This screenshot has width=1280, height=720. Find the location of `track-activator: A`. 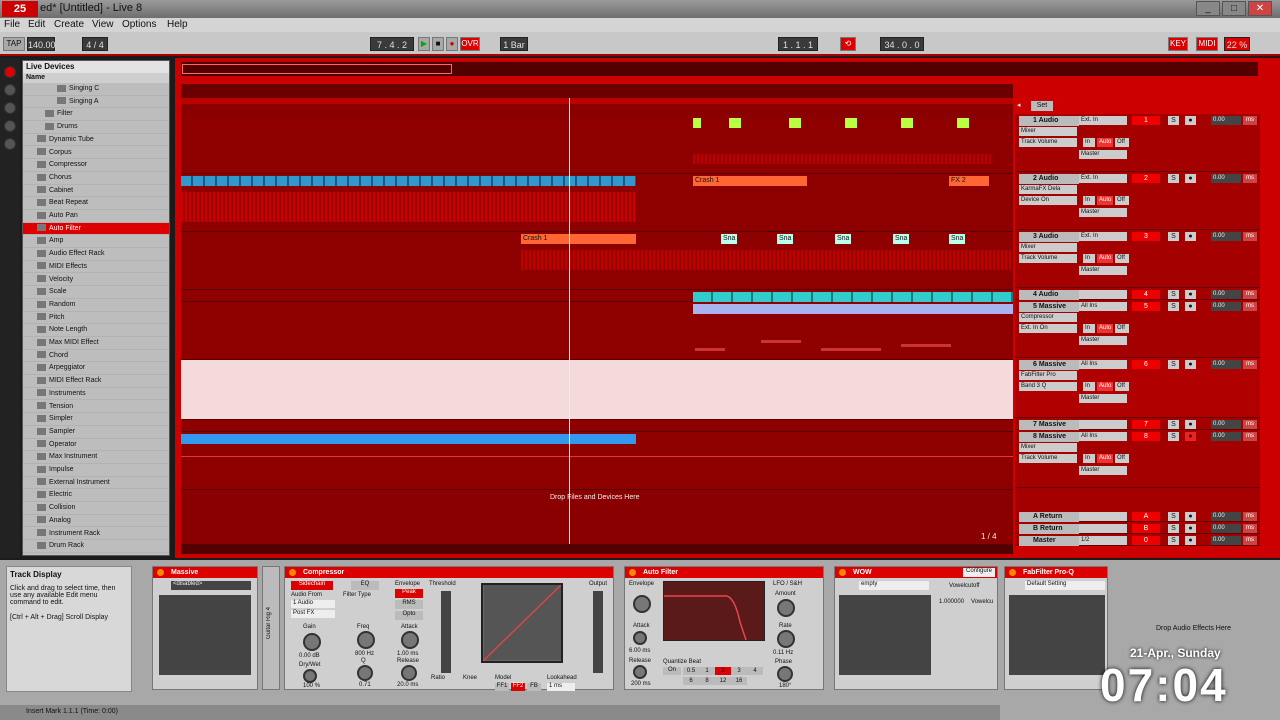

track-activator: A is located at coordinates (1146, 516).